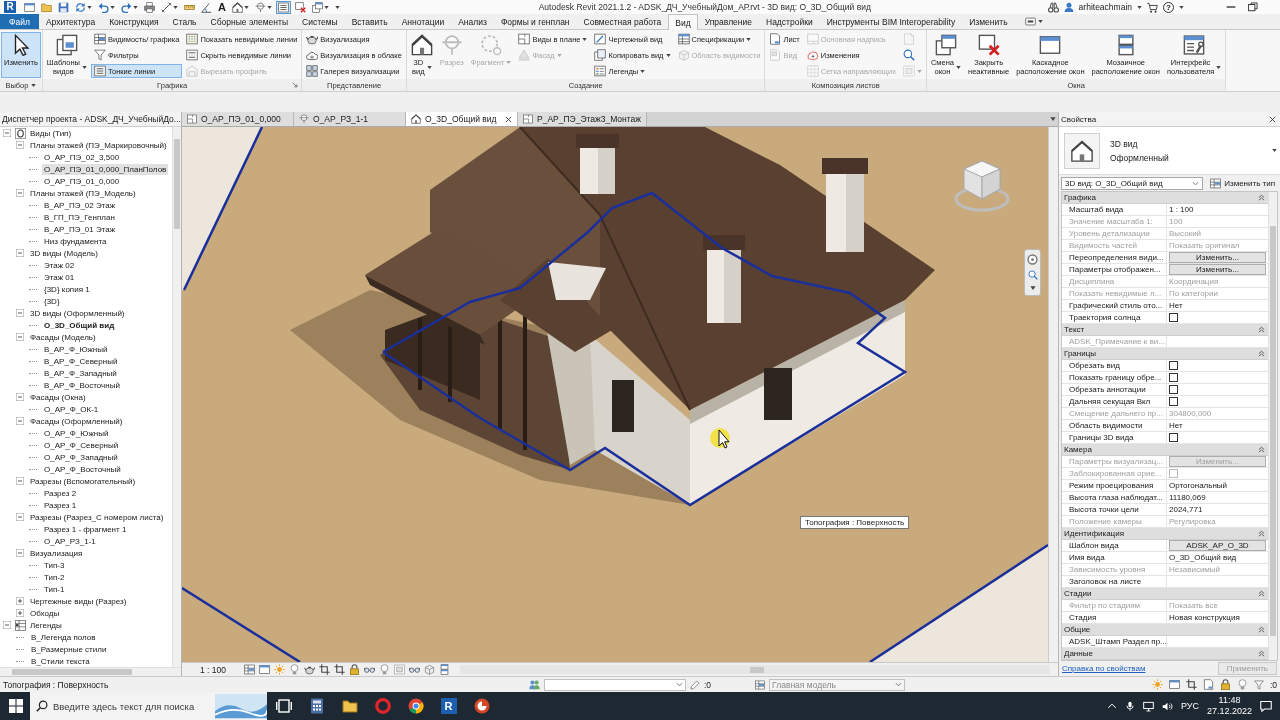 This screenshot has width=1280, height=720. What do you see at coordinates (1258, 684) in the screenshot?
I see `filter-icon` at bounding box center [1258, 684].